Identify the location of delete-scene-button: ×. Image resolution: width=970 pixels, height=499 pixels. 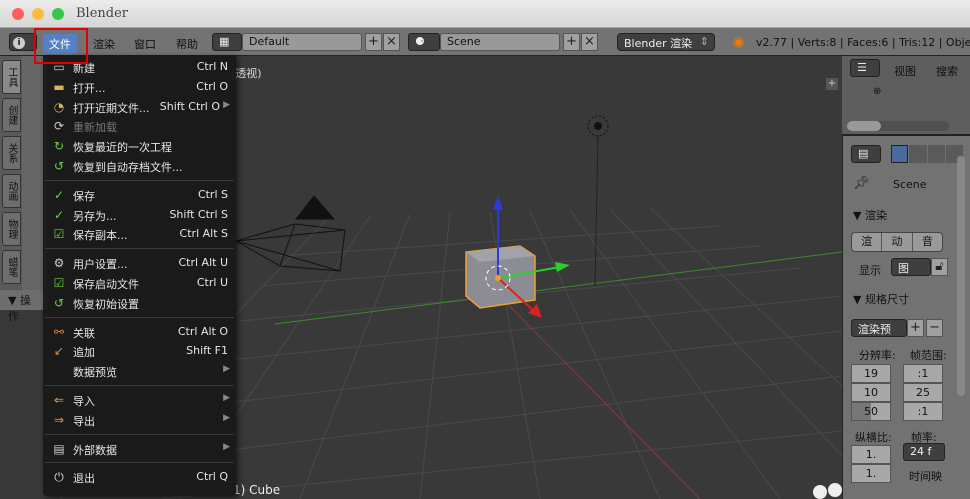
(589, 42).